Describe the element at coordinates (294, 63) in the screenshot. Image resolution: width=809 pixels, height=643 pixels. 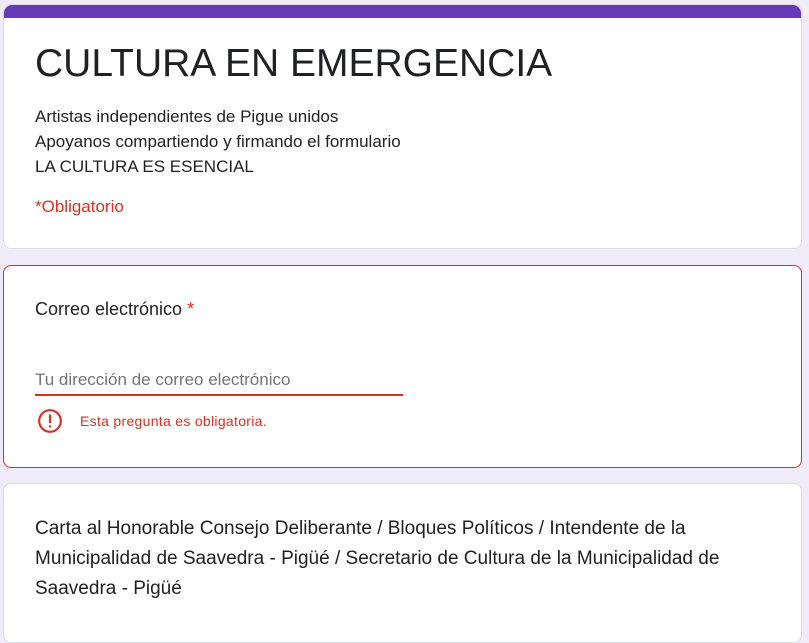
I see `form-title: CULTURA EN EMERGENCIA` at that location.